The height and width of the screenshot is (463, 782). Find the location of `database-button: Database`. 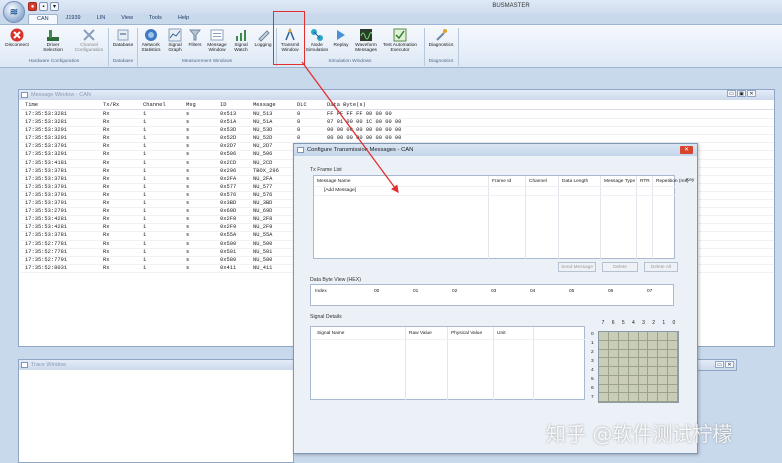

database-button: Database is located at coordinates (123, 37).